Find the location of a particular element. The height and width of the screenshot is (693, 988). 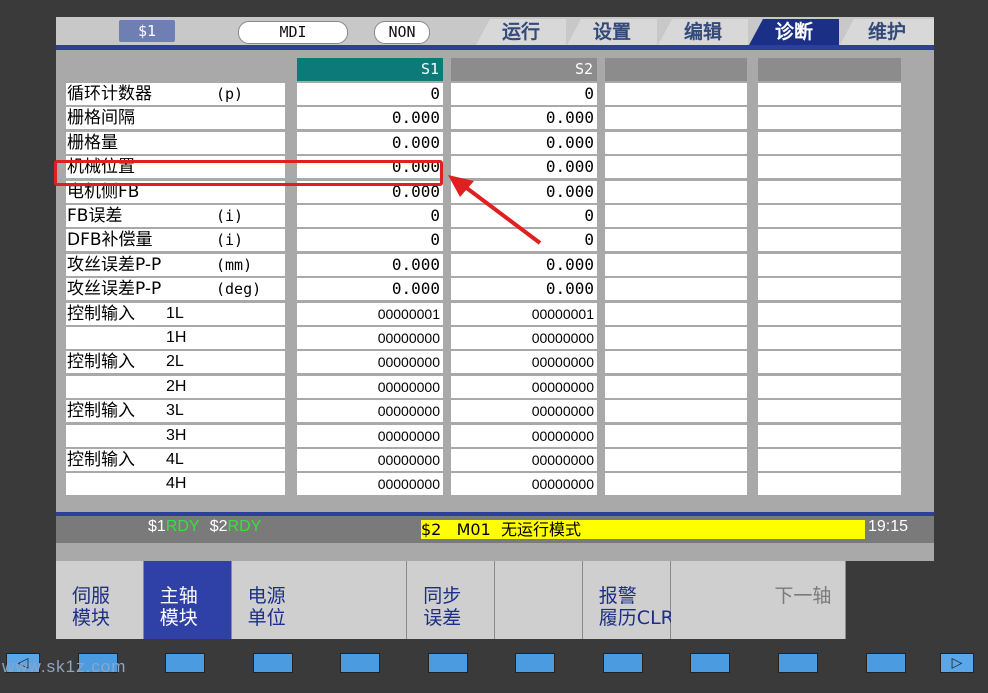

softkey-1: 主轴 模块 is located at coordinates (187, 600).